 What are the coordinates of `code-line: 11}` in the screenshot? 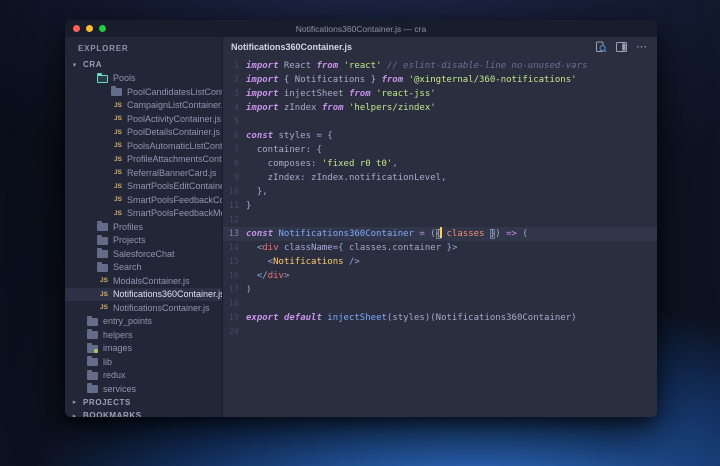 It's located at (440, 206).